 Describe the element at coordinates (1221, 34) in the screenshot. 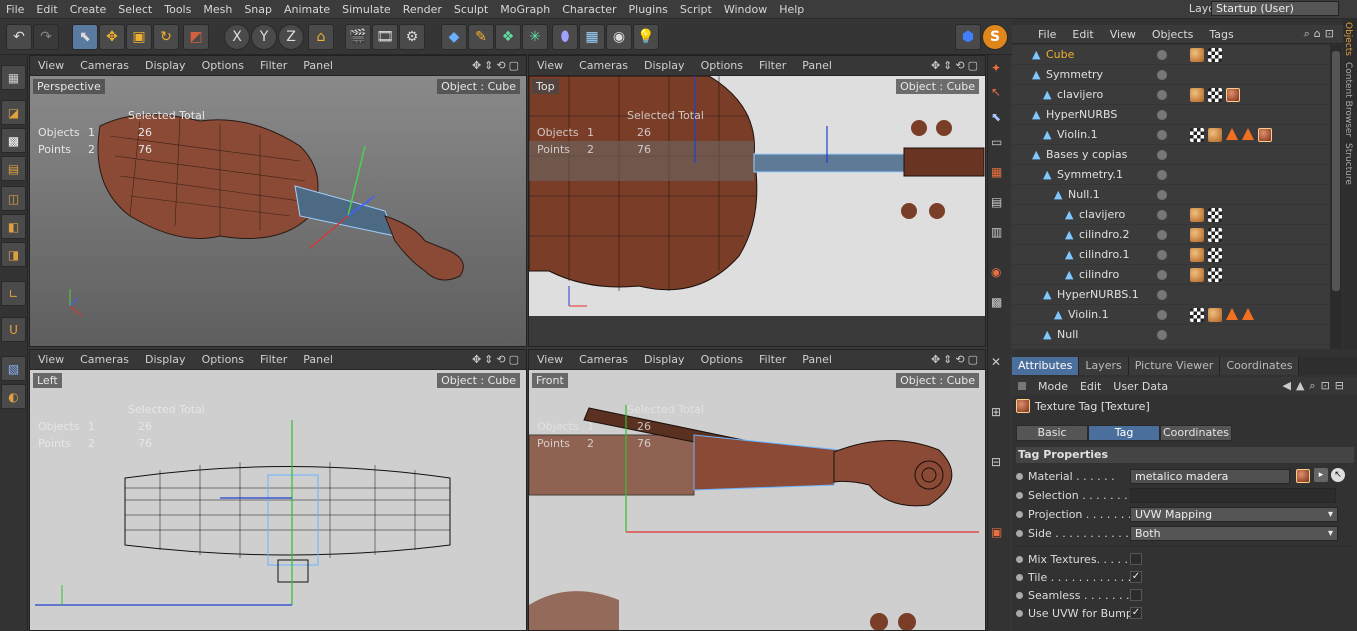

I see `om-menu-tags: Tags` at that location.